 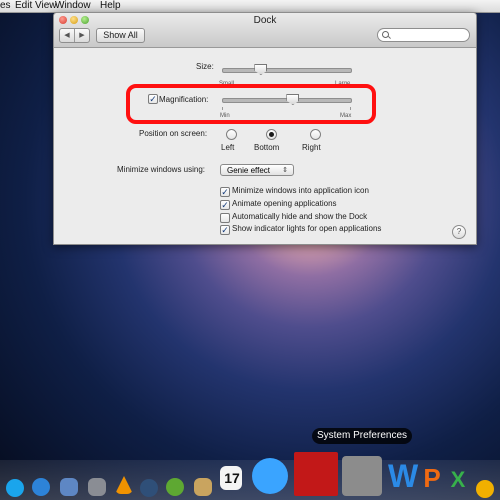 What do you see at coordinates (362, 476) in the screenshot?
I see `system-preferences-icon` at bounding box center [362, 476].